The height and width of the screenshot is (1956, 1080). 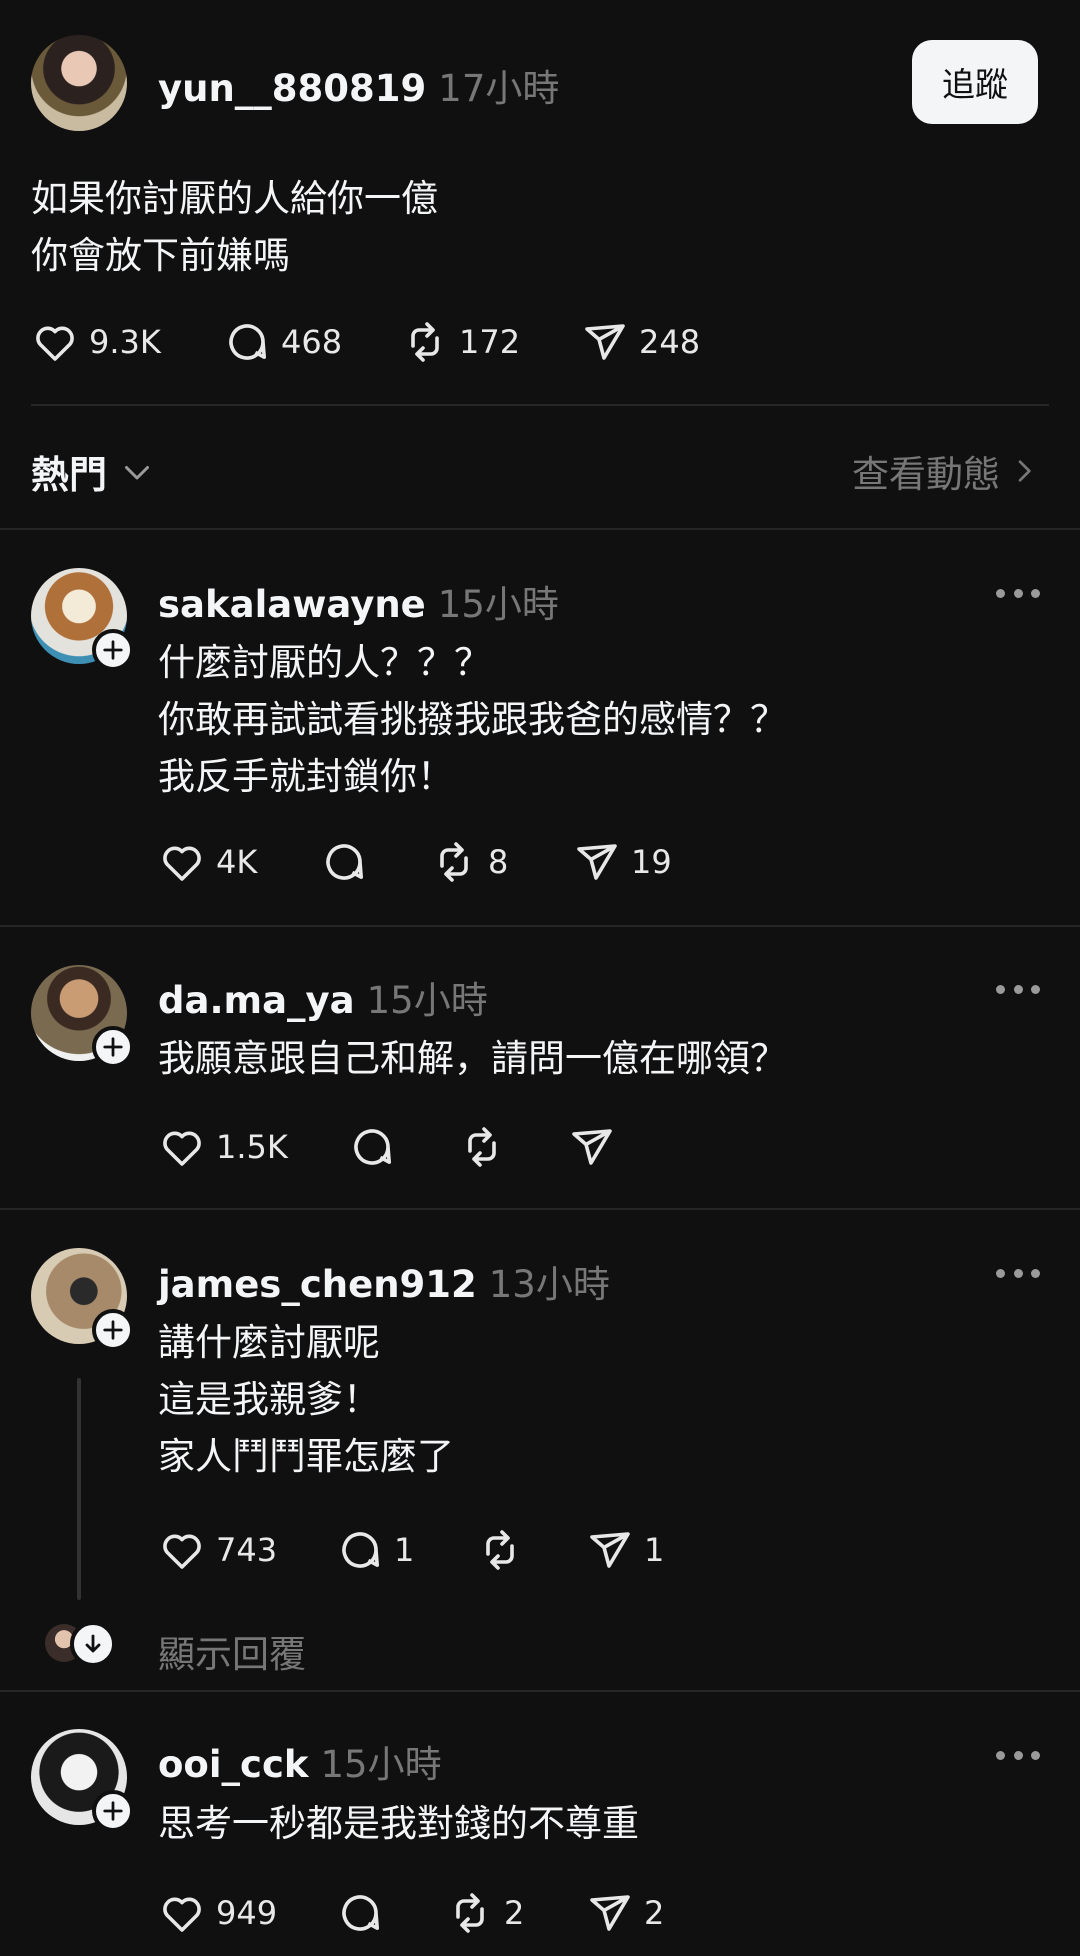 I want to click on chevron-down-icon, so click(x=137, y=472).